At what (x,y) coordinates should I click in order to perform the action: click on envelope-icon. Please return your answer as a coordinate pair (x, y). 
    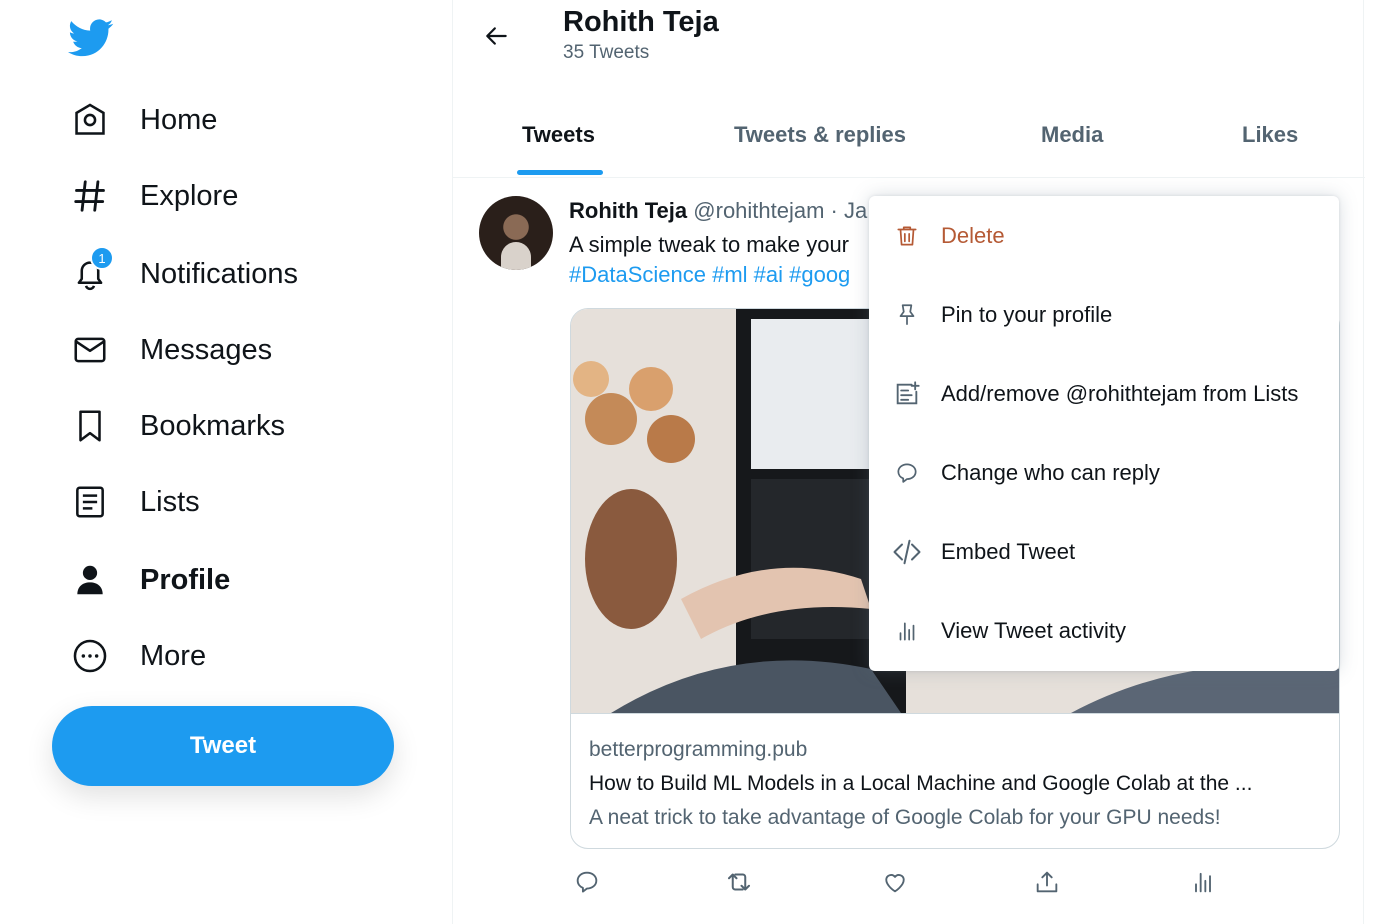
    Looking at the image, I should click on (90, 350).